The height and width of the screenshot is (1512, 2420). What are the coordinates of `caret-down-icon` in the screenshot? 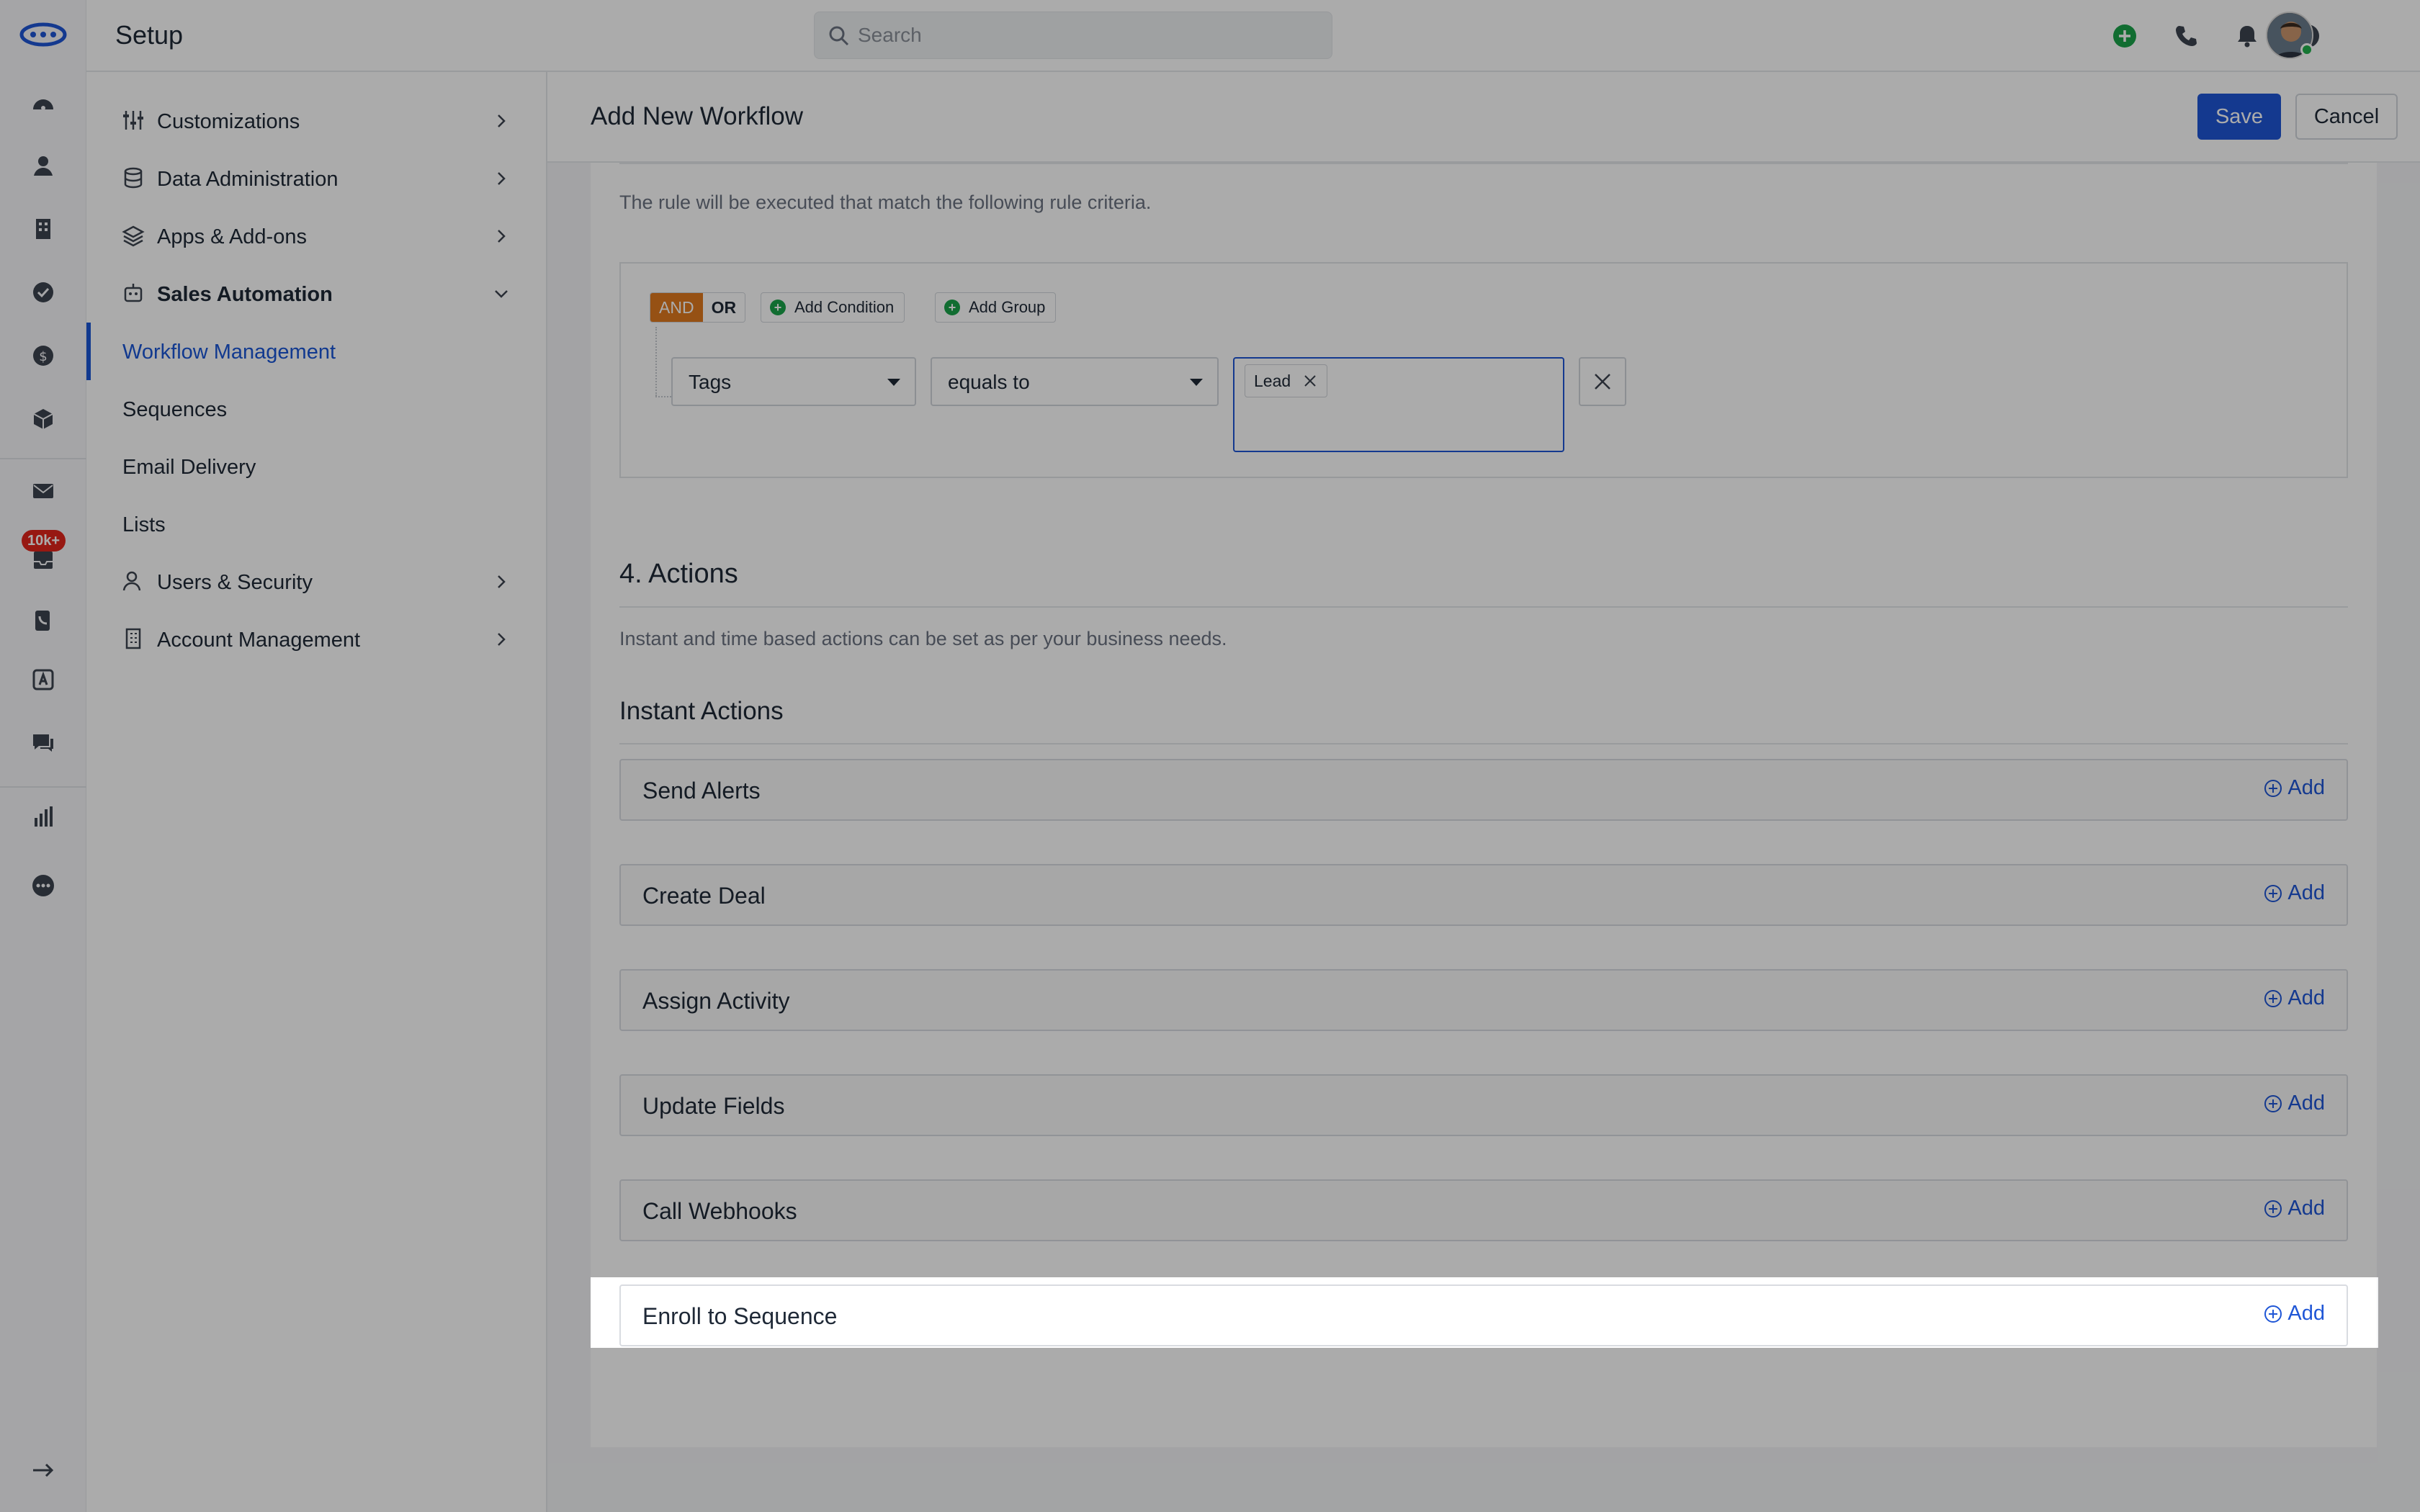 It's located at (893, 382).